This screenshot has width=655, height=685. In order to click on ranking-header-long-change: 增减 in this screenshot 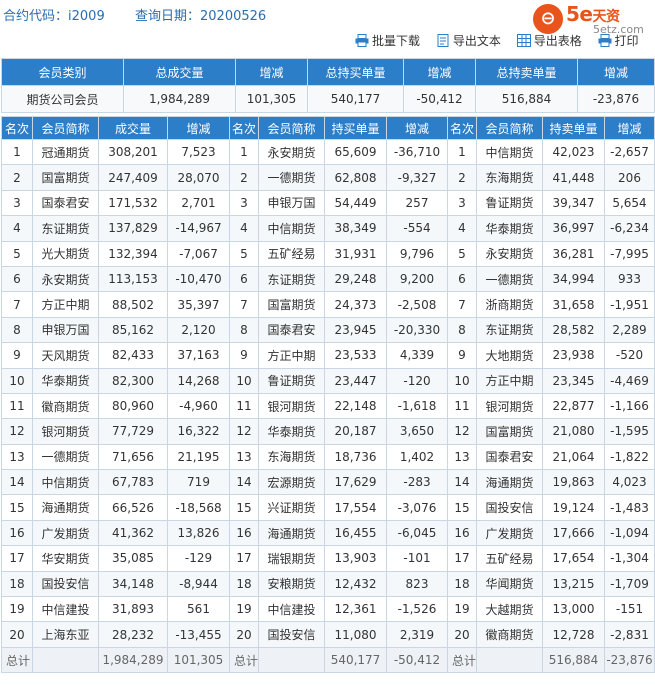, I will do `click(417, 128)`.